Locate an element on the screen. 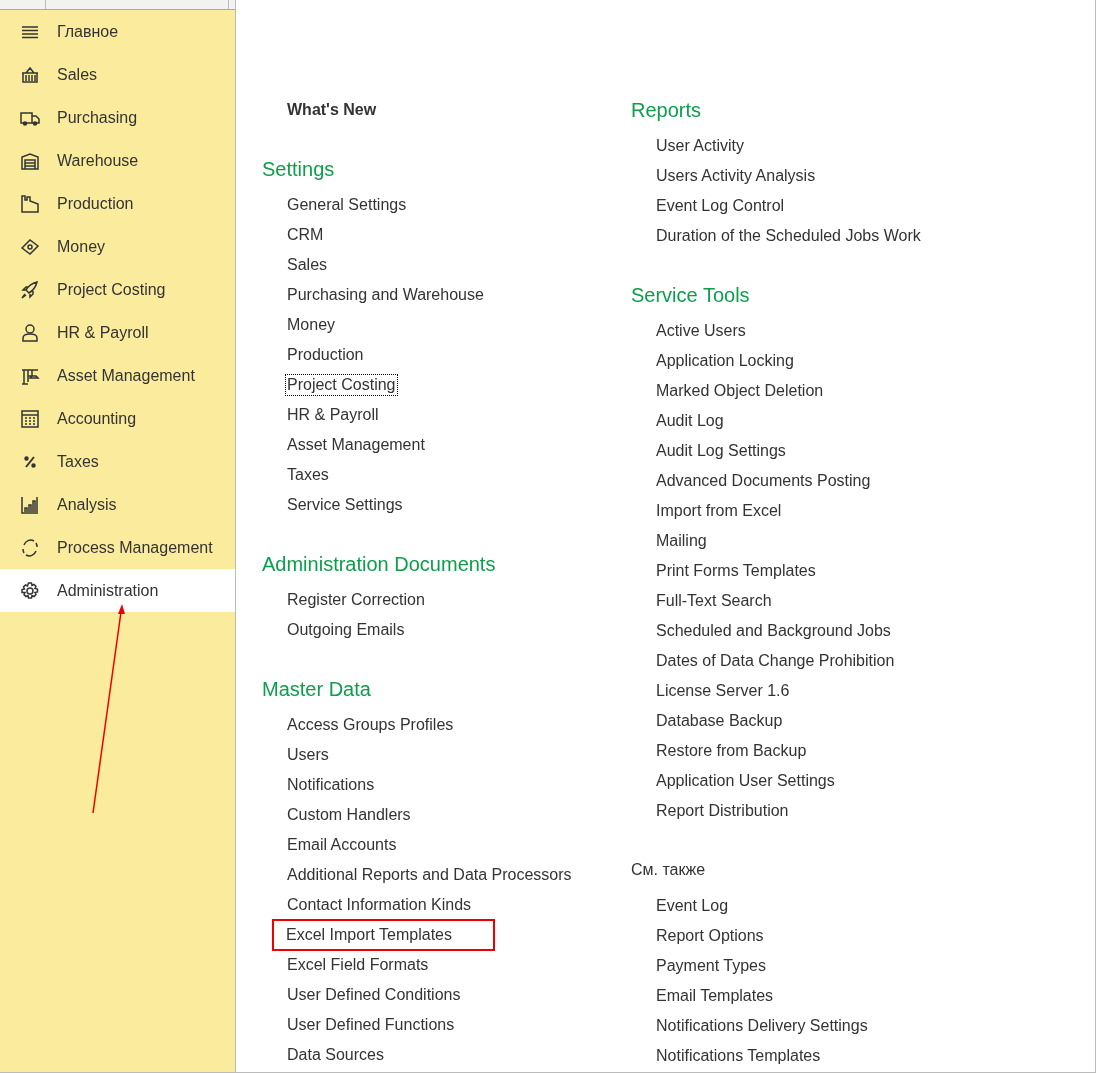  menu-link: License Server 1.6 is located at coordinates (723, 691).